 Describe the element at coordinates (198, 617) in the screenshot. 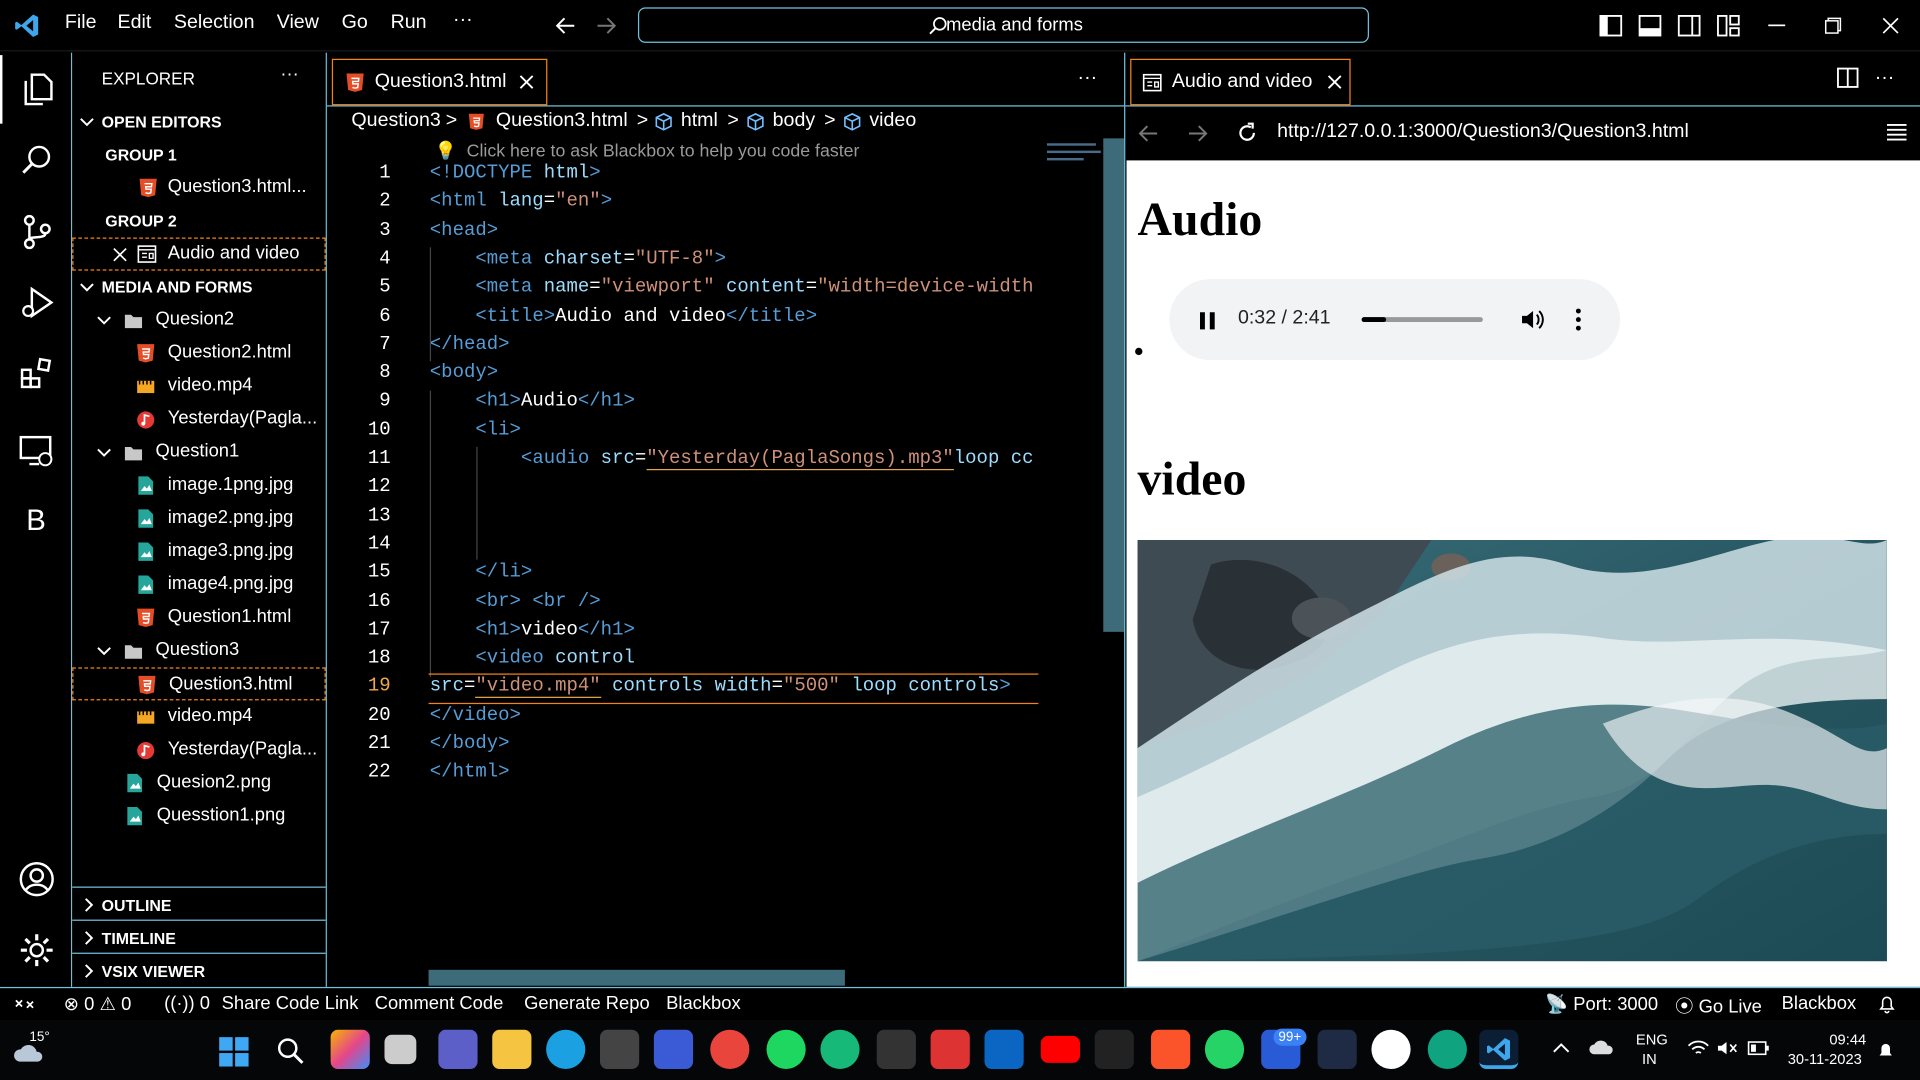

I see `tree-file: Question1.html` at that location.